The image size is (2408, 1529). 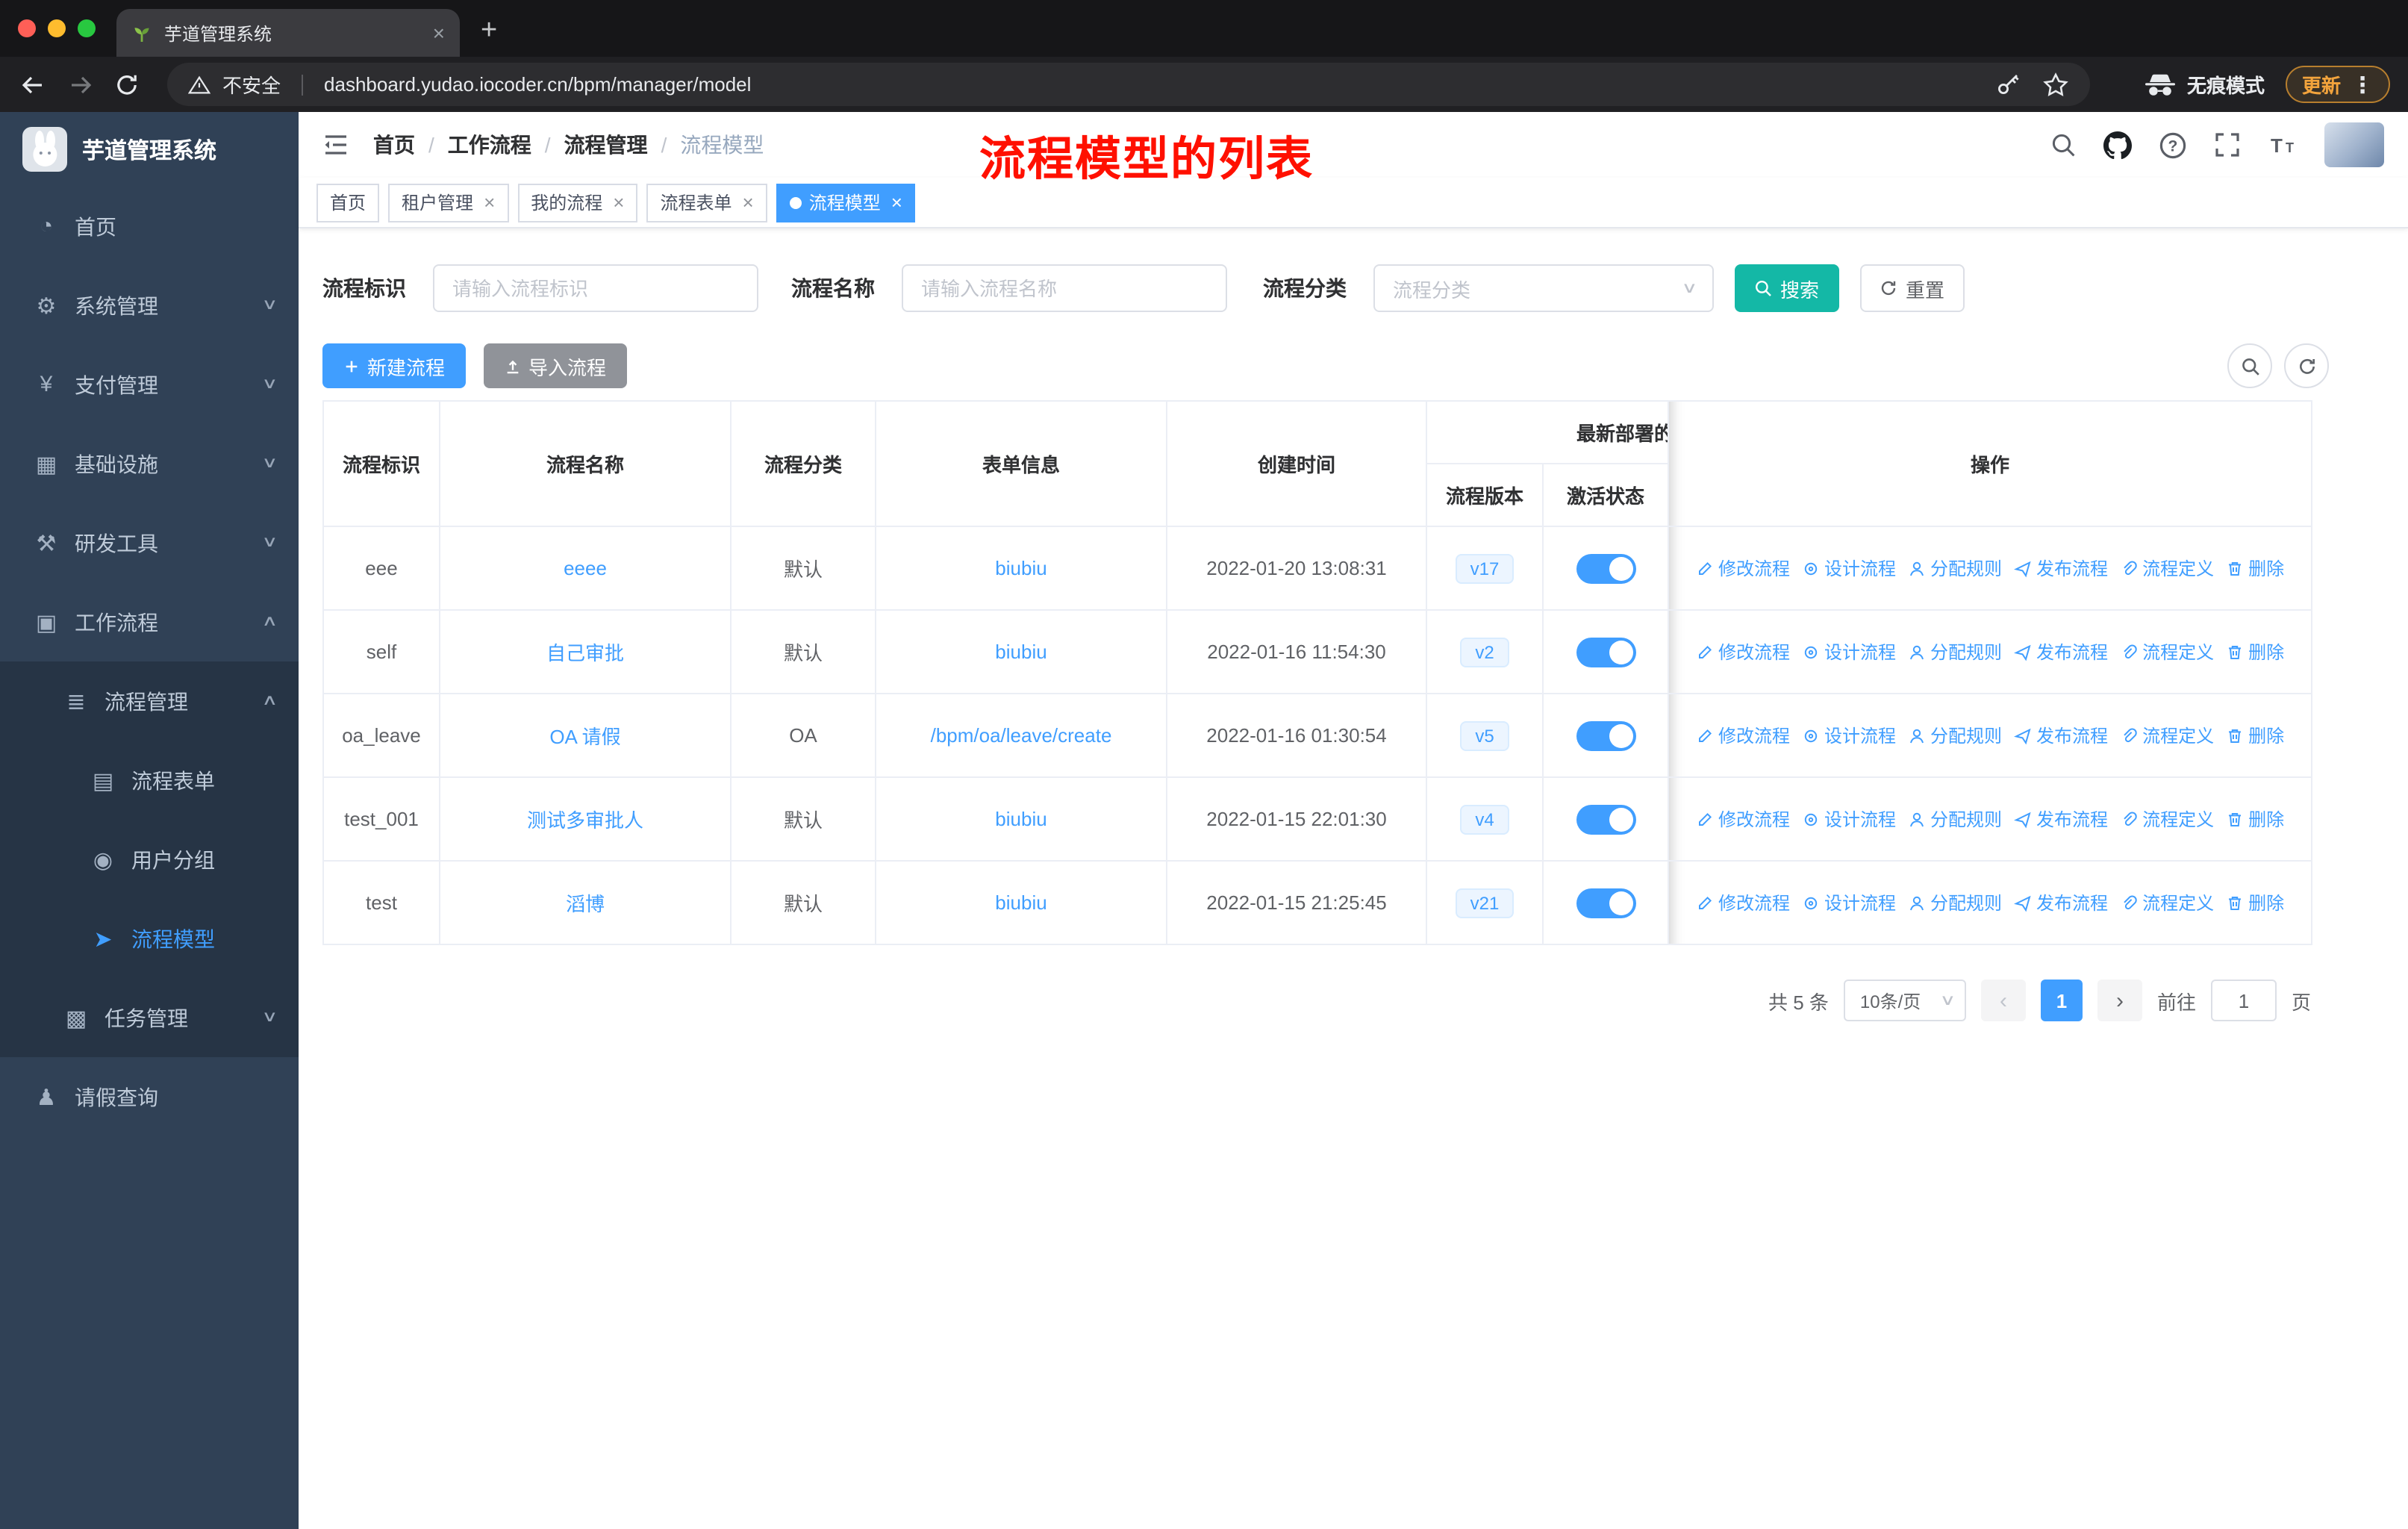 What do you see at coordinates (57, 28) in the screenshot?
I see `minimize-window-button` at bounding box center [57, 28].